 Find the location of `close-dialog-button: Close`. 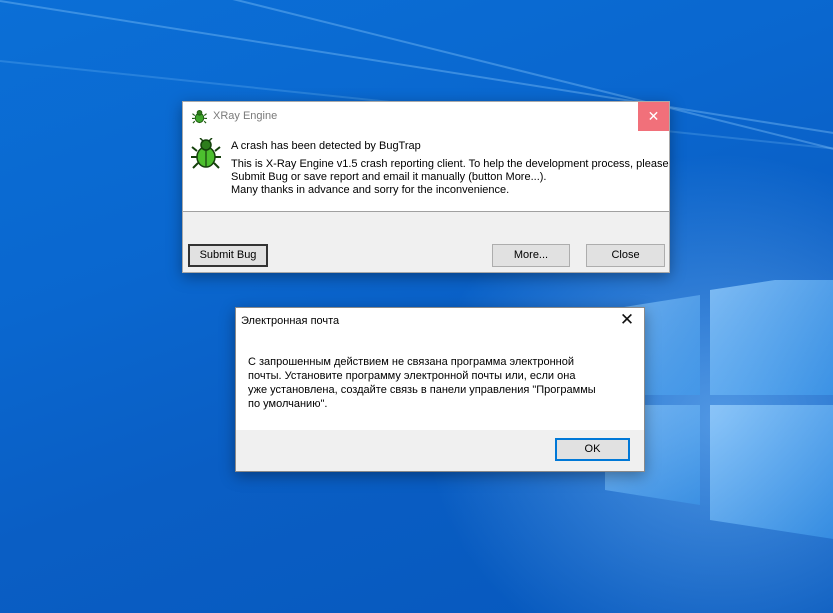

close-dialog-button: Close is located at coordinates (625, 255).